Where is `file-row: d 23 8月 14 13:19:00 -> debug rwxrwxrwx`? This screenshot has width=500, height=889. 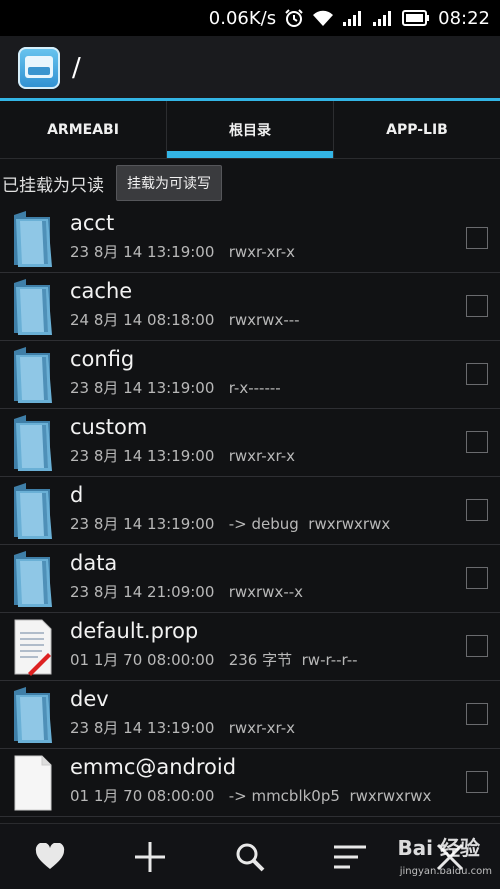 file-row: d 23 8月 14 13:19:00 -> debug rwxrwxrwx is located at coordinates (250, 511).